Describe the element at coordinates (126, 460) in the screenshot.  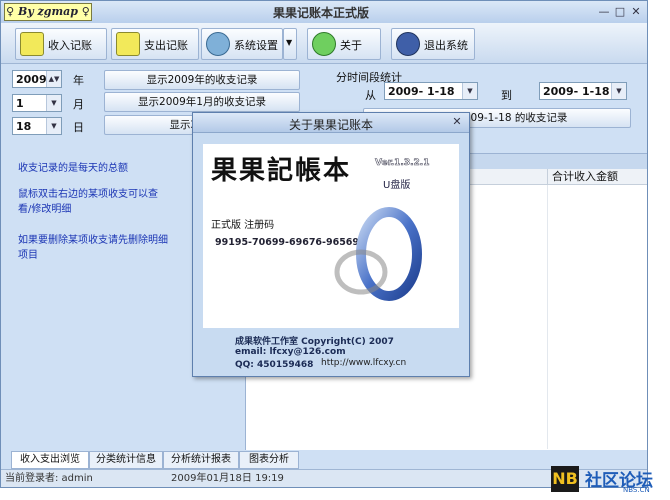
I see `tab-category-stats: 分类统计信息` at that location.